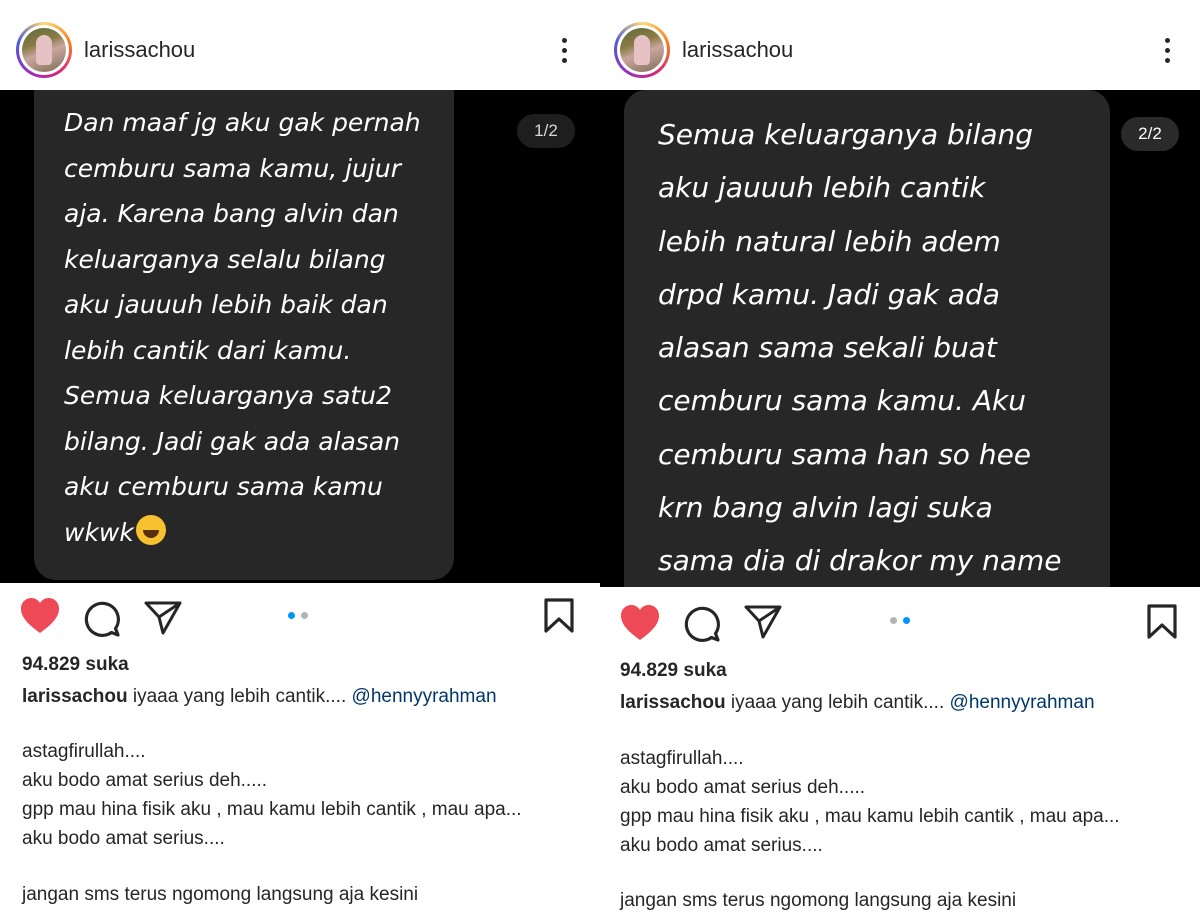  What do you see at coordinates (1150, 134) in the screenshot?
I see `media-counter: 2/2` at bounding box center [1150, 134].